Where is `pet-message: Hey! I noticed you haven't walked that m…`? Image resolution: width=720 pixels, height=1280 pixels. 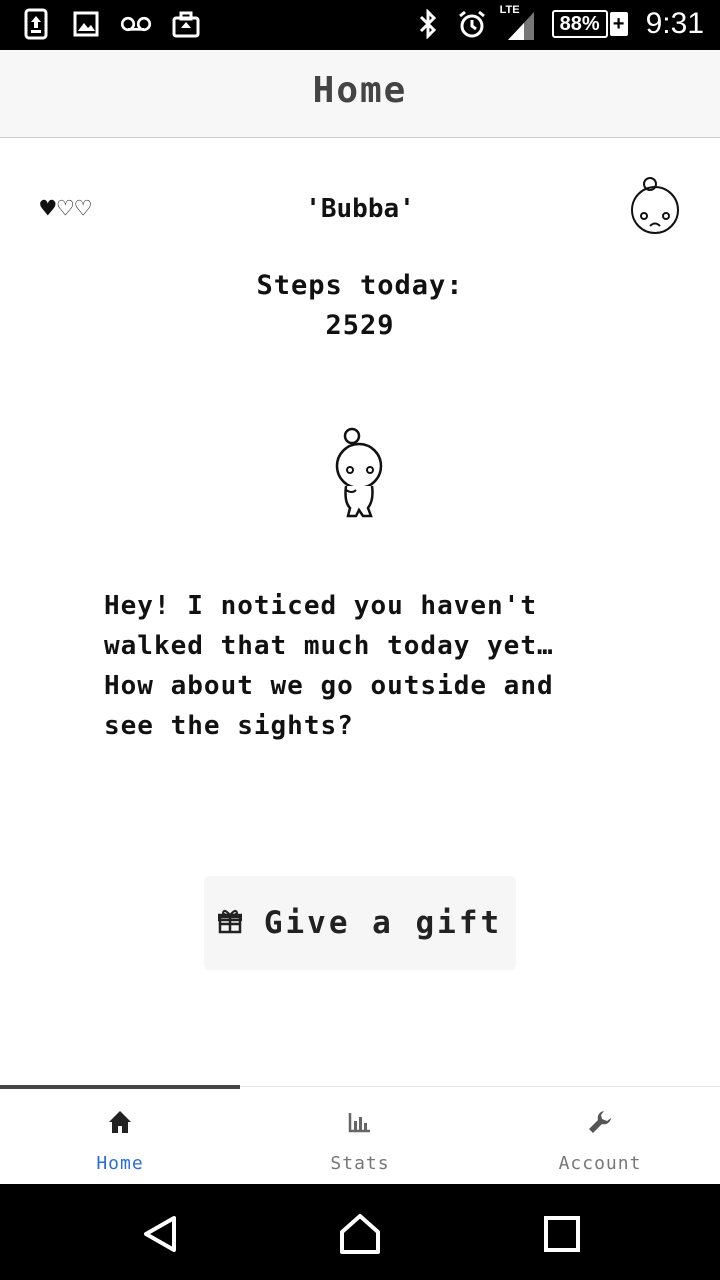
pet-message: Hey! I noticed you haven't walked that m… is located at coordinates (329, 666).